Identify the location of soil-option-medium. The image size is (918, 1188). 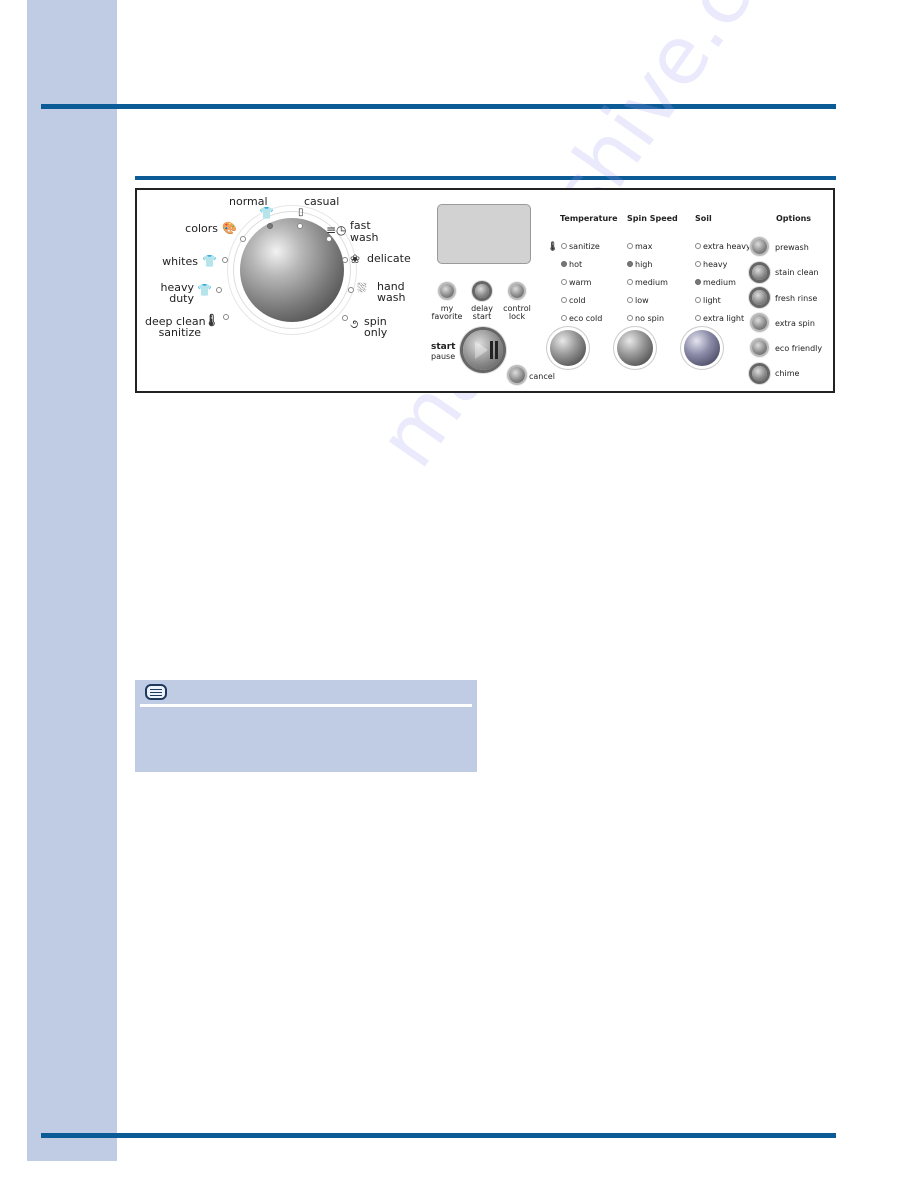
(698, 282).